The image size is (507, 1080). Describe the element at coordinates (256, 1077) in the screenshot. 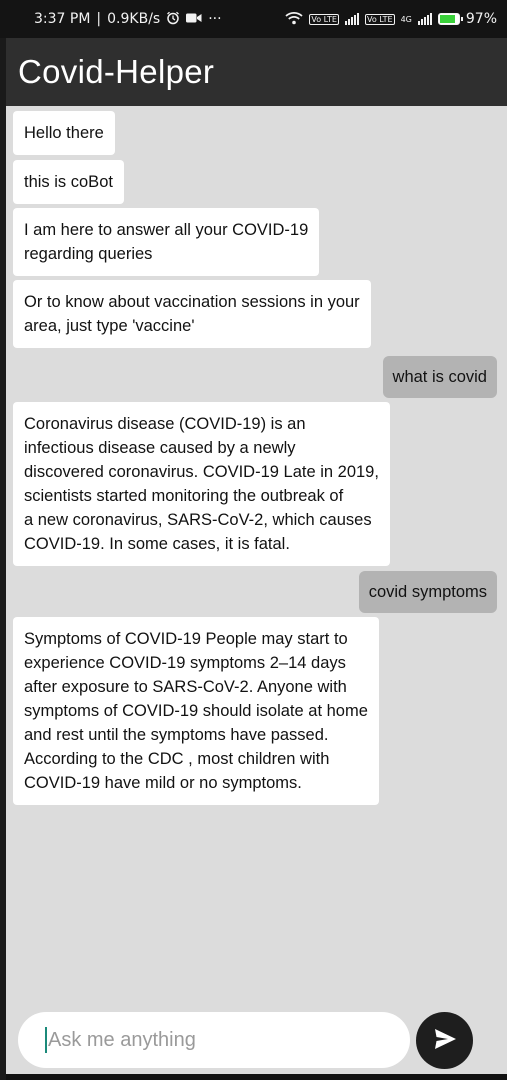

I see `bottom-edge` at that location.